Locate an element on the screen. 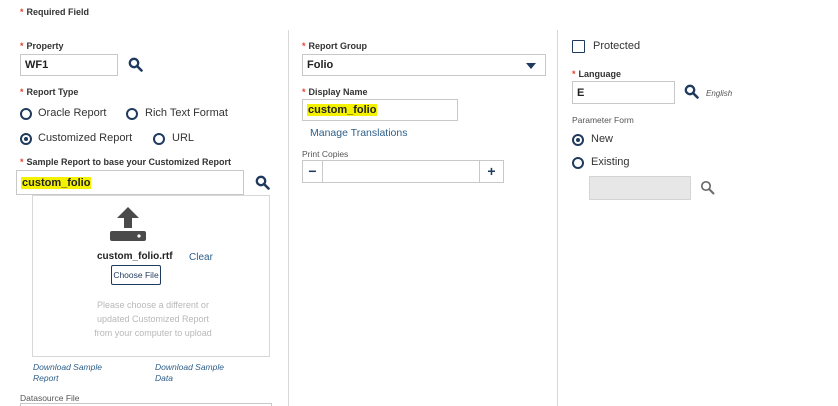 Image resolution: width=838 pixels, height=406 pixels. radio-param-existing-label: Existing is located at coordinates (610, 162).